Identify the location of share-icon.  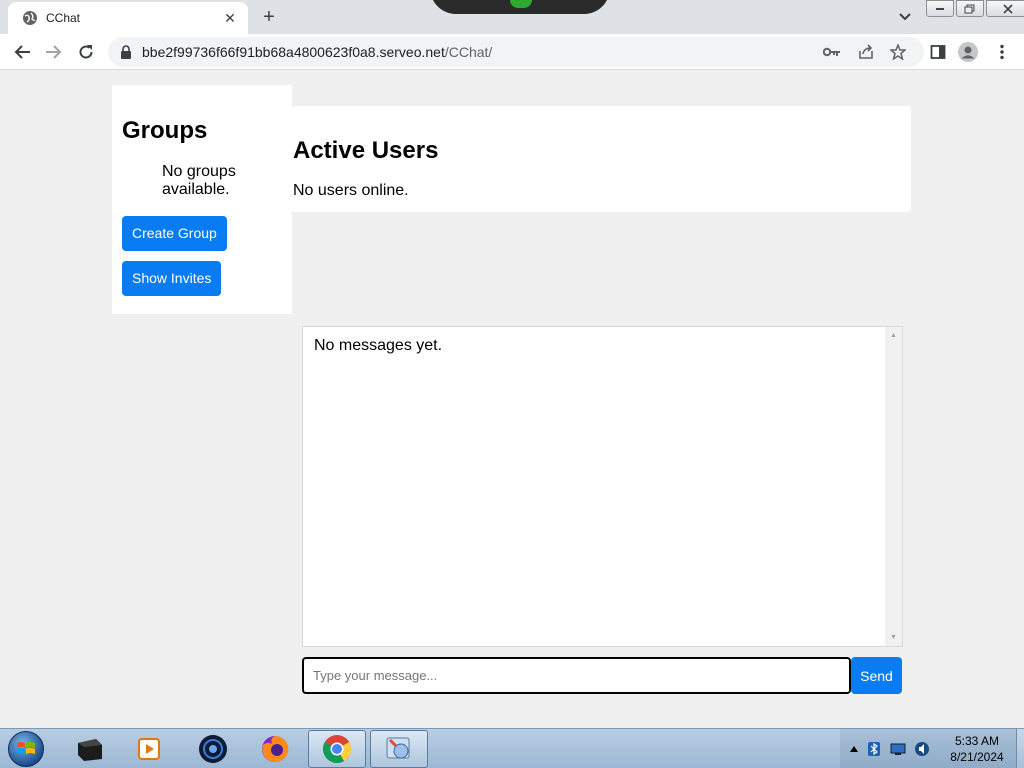
(866, 52).